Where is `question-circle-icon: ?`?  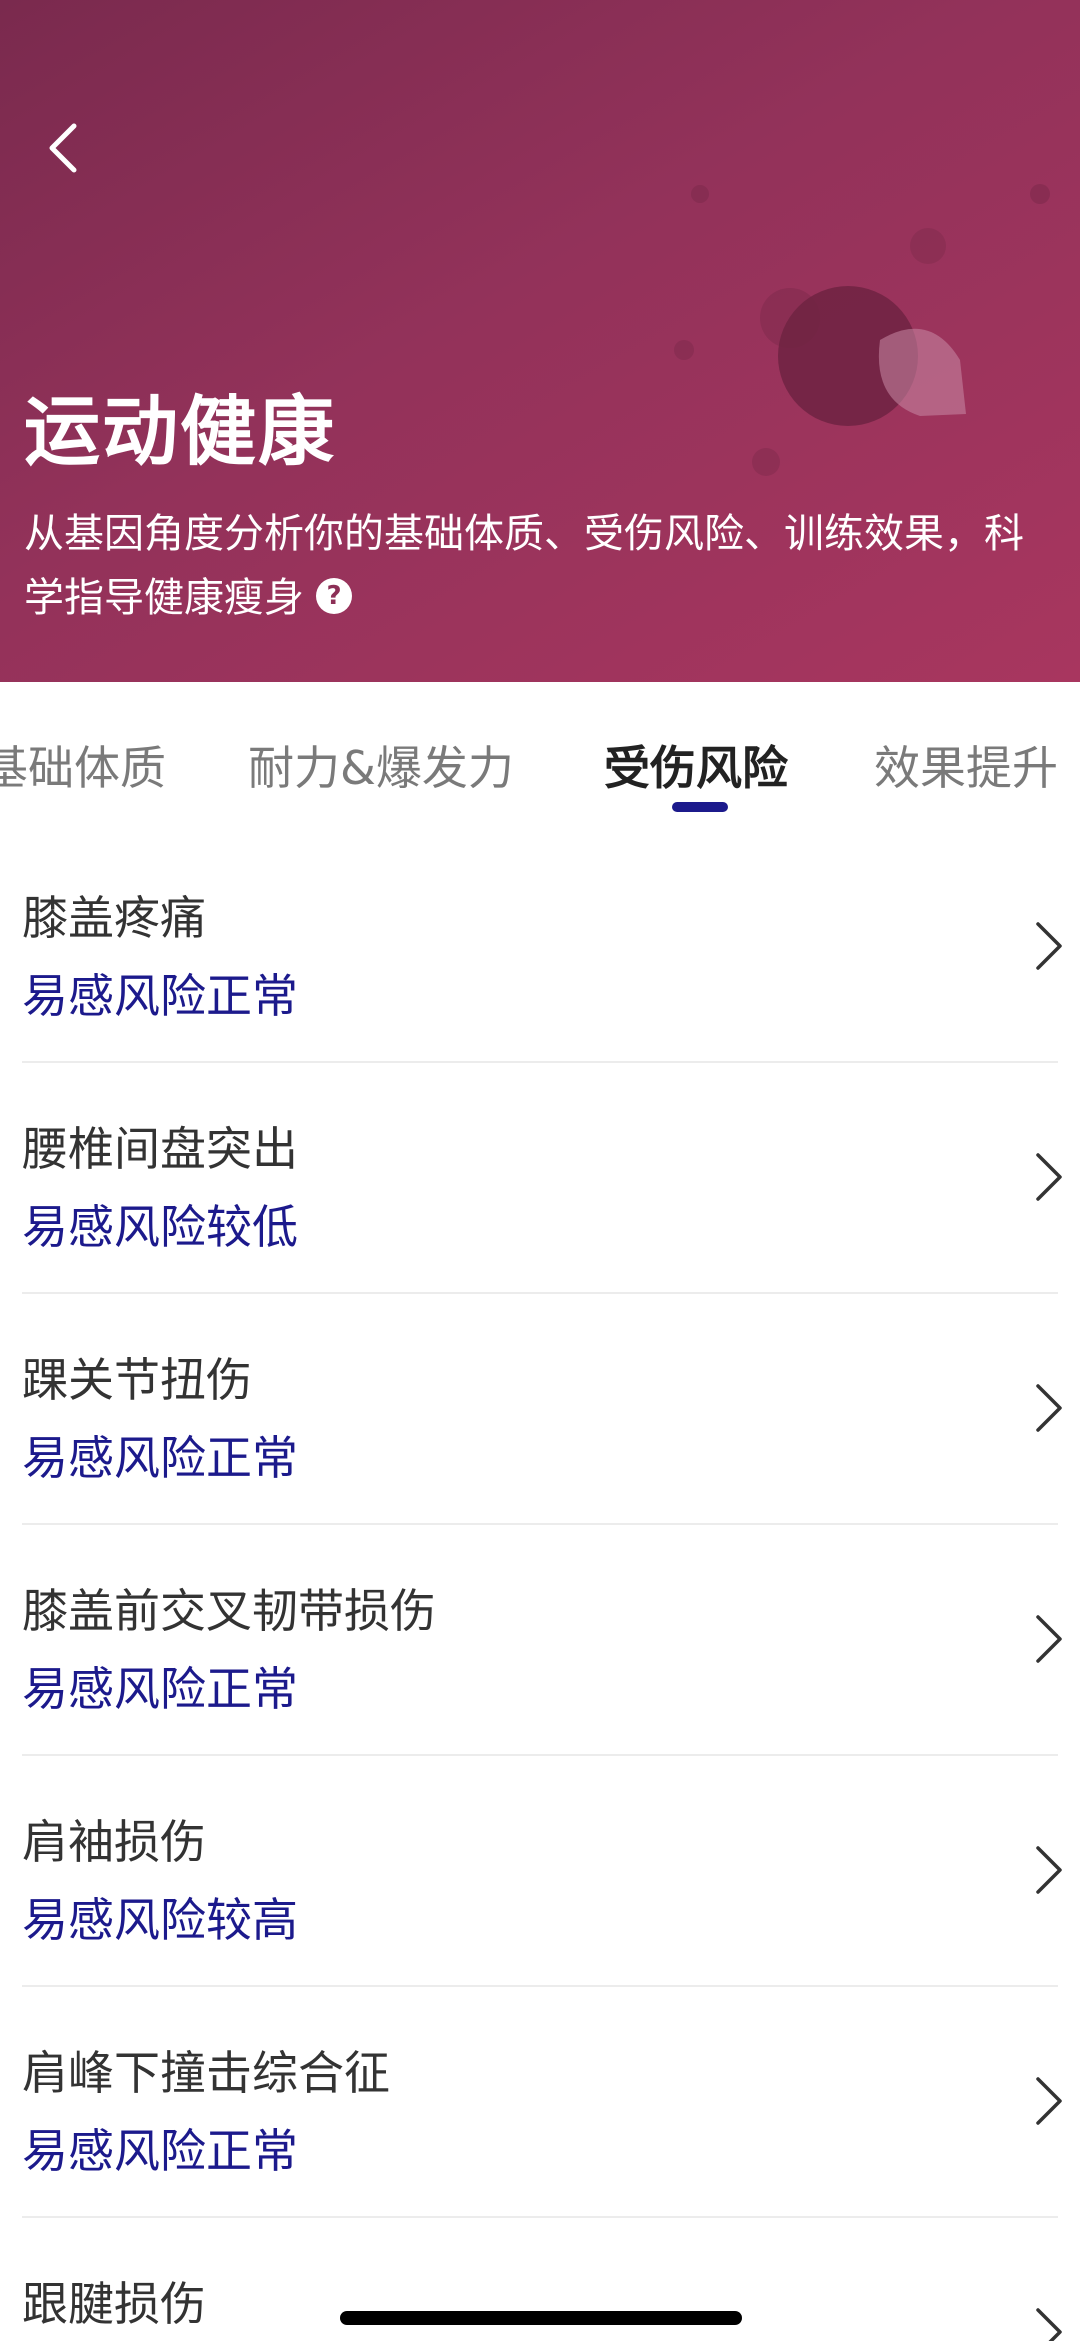
question-circle-icon: ? is located at coordinates (334, 596).